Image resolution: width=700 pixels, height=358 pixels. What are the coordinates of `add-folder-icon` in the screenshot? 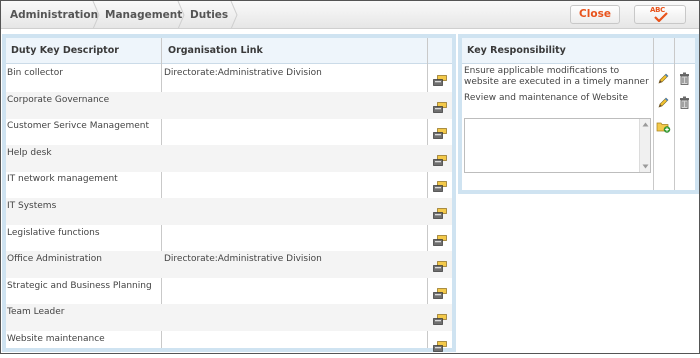 It's located at (663, 126).